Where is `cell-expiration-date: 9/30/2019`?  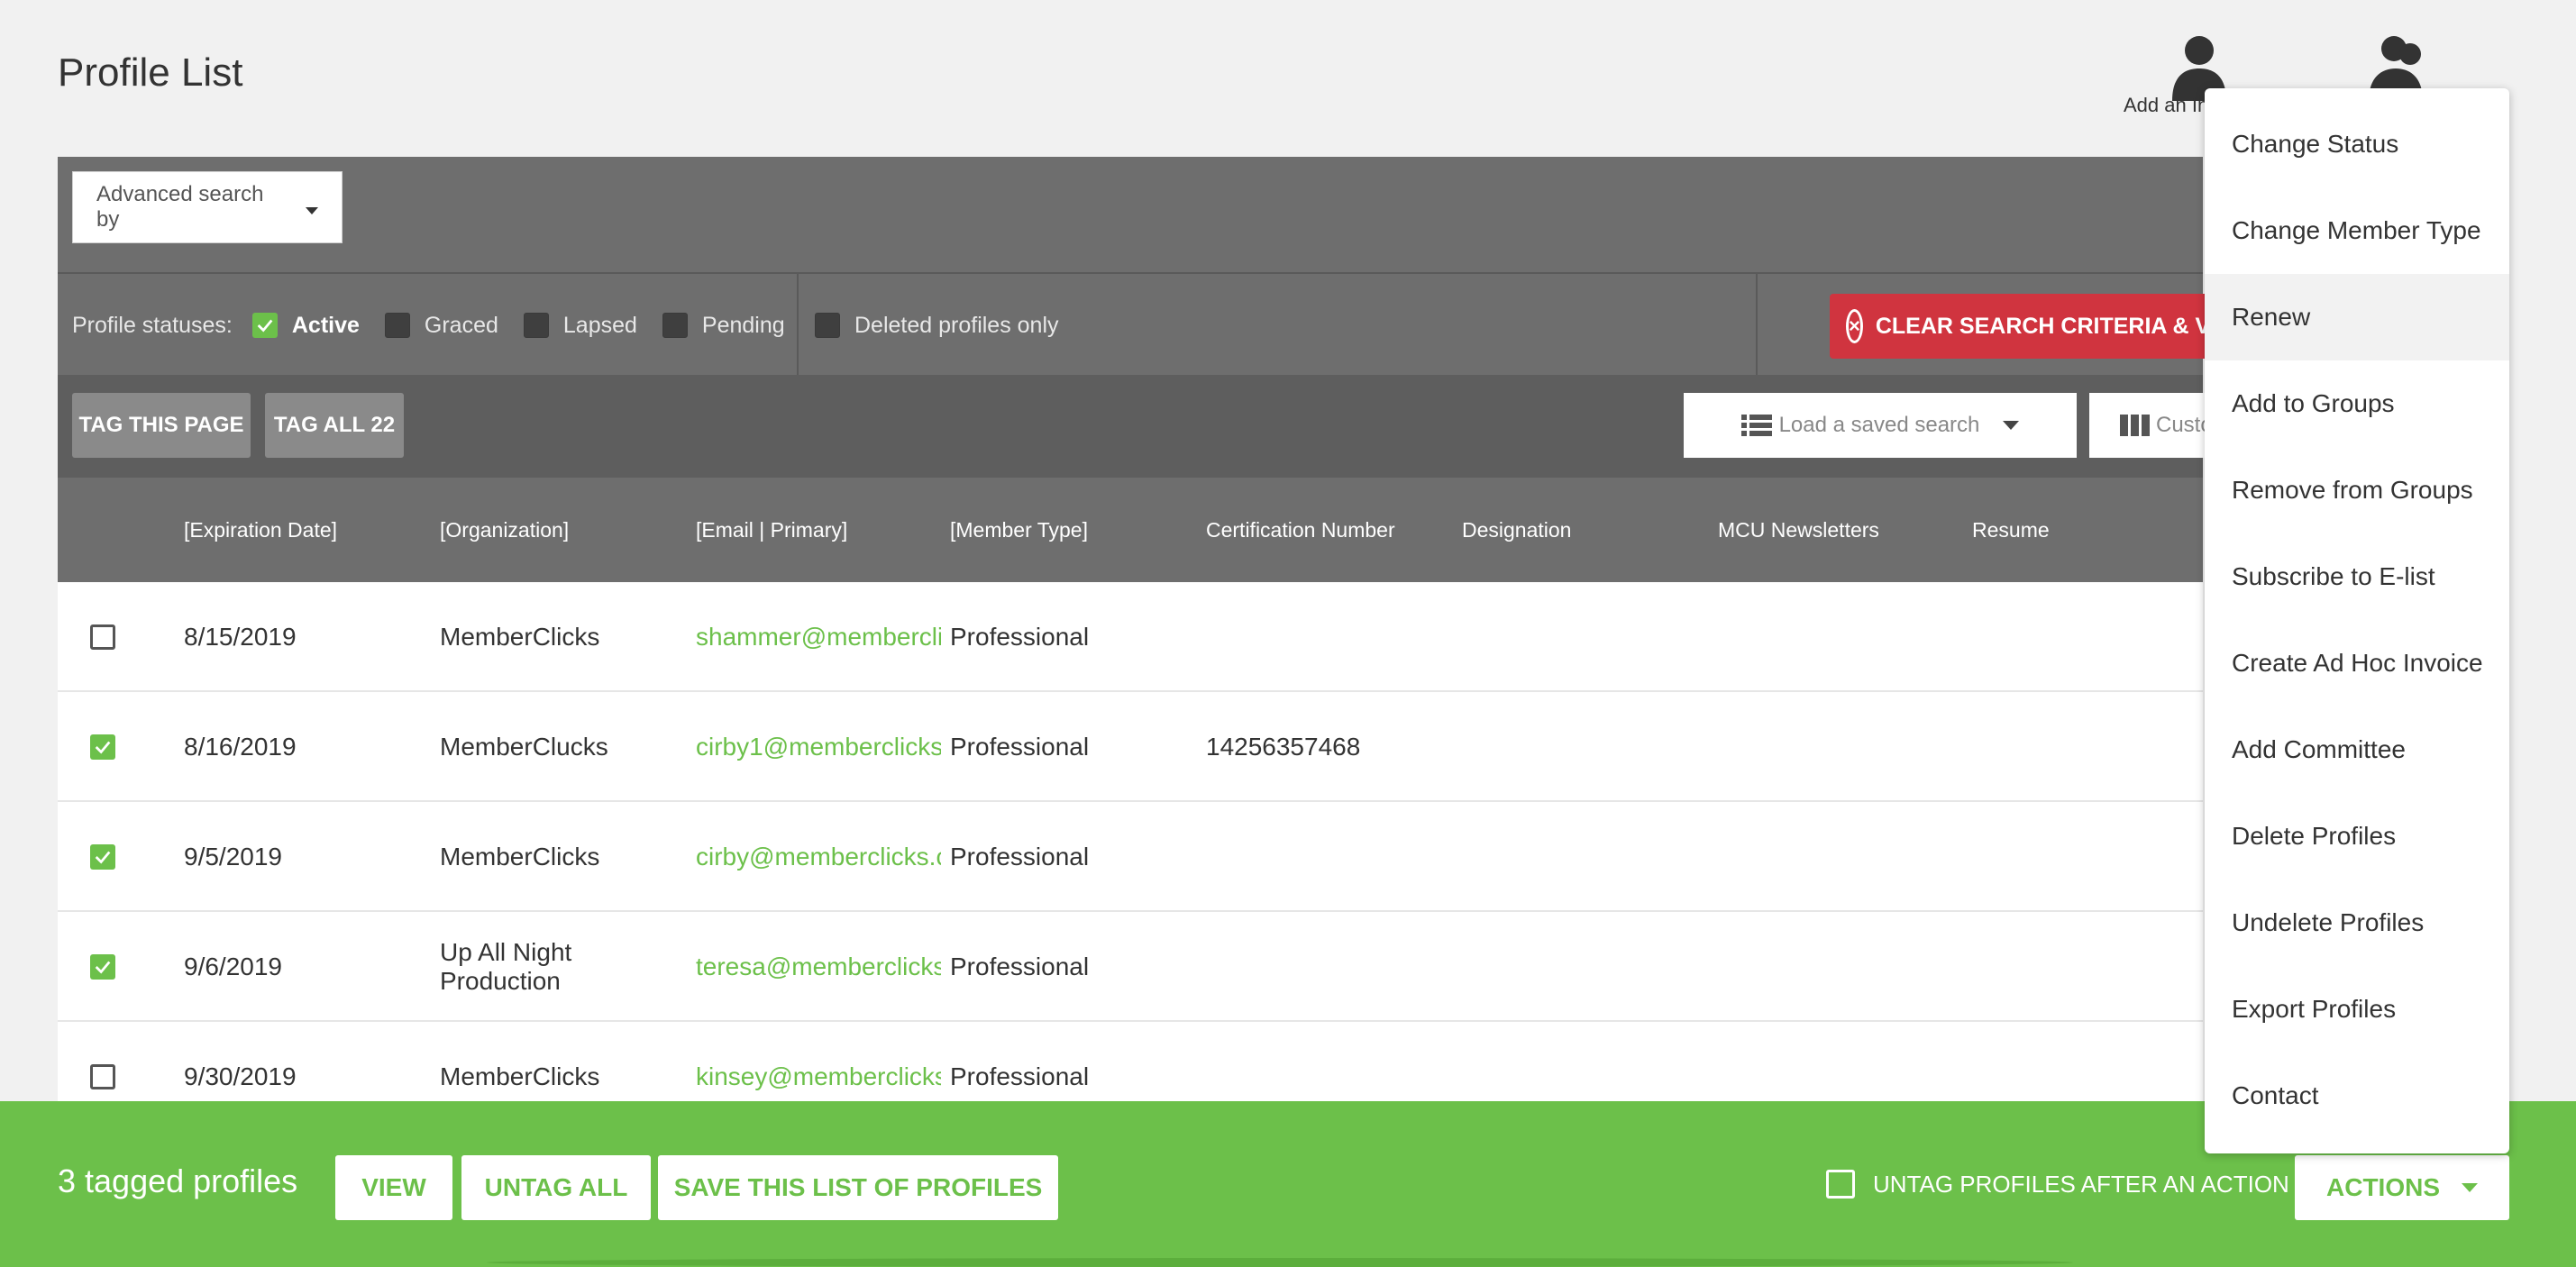
cell-expiration-date: 9/30/2019 is located at coordinates (240, 1076).